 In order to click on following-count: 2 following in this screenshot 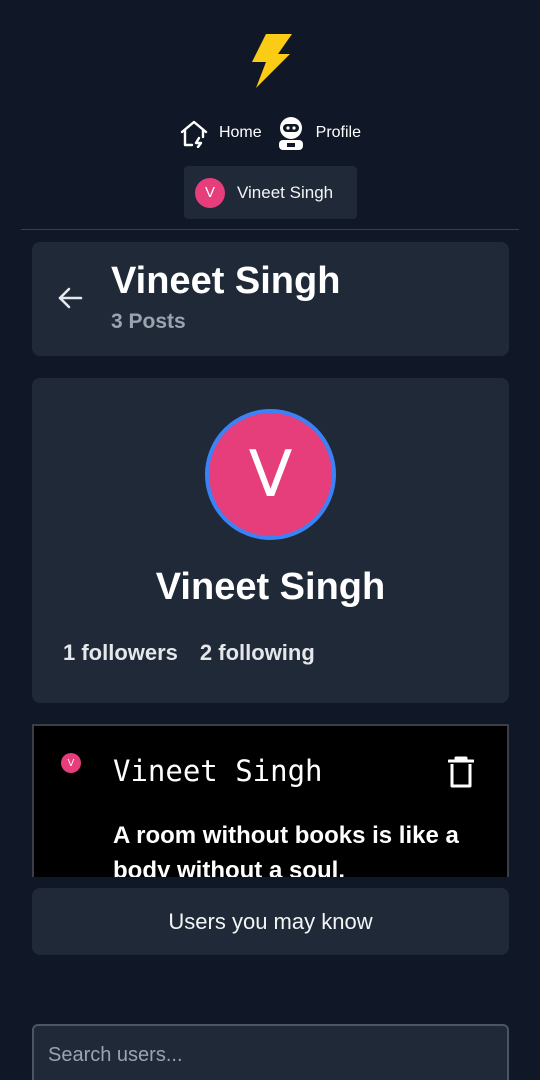, I will do `click(257, 653)`.